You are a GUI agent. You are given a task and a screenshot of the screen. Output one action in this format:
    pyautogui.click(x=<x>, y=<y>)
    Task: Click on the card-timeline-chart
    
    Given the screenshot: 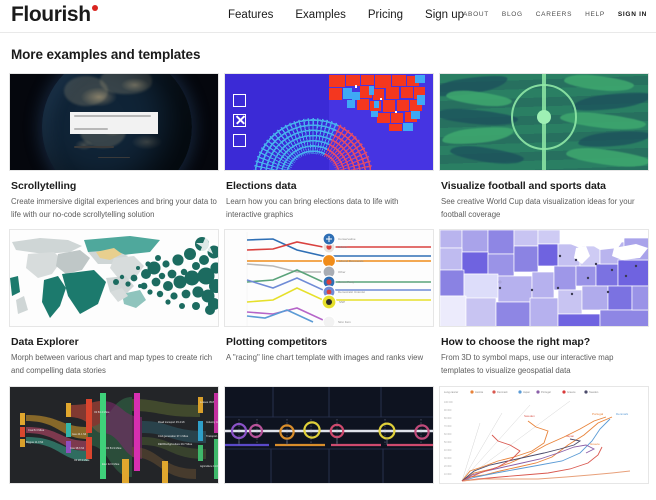 What is the action you would take?
    pyautogui.click(x=329, y=439)
    